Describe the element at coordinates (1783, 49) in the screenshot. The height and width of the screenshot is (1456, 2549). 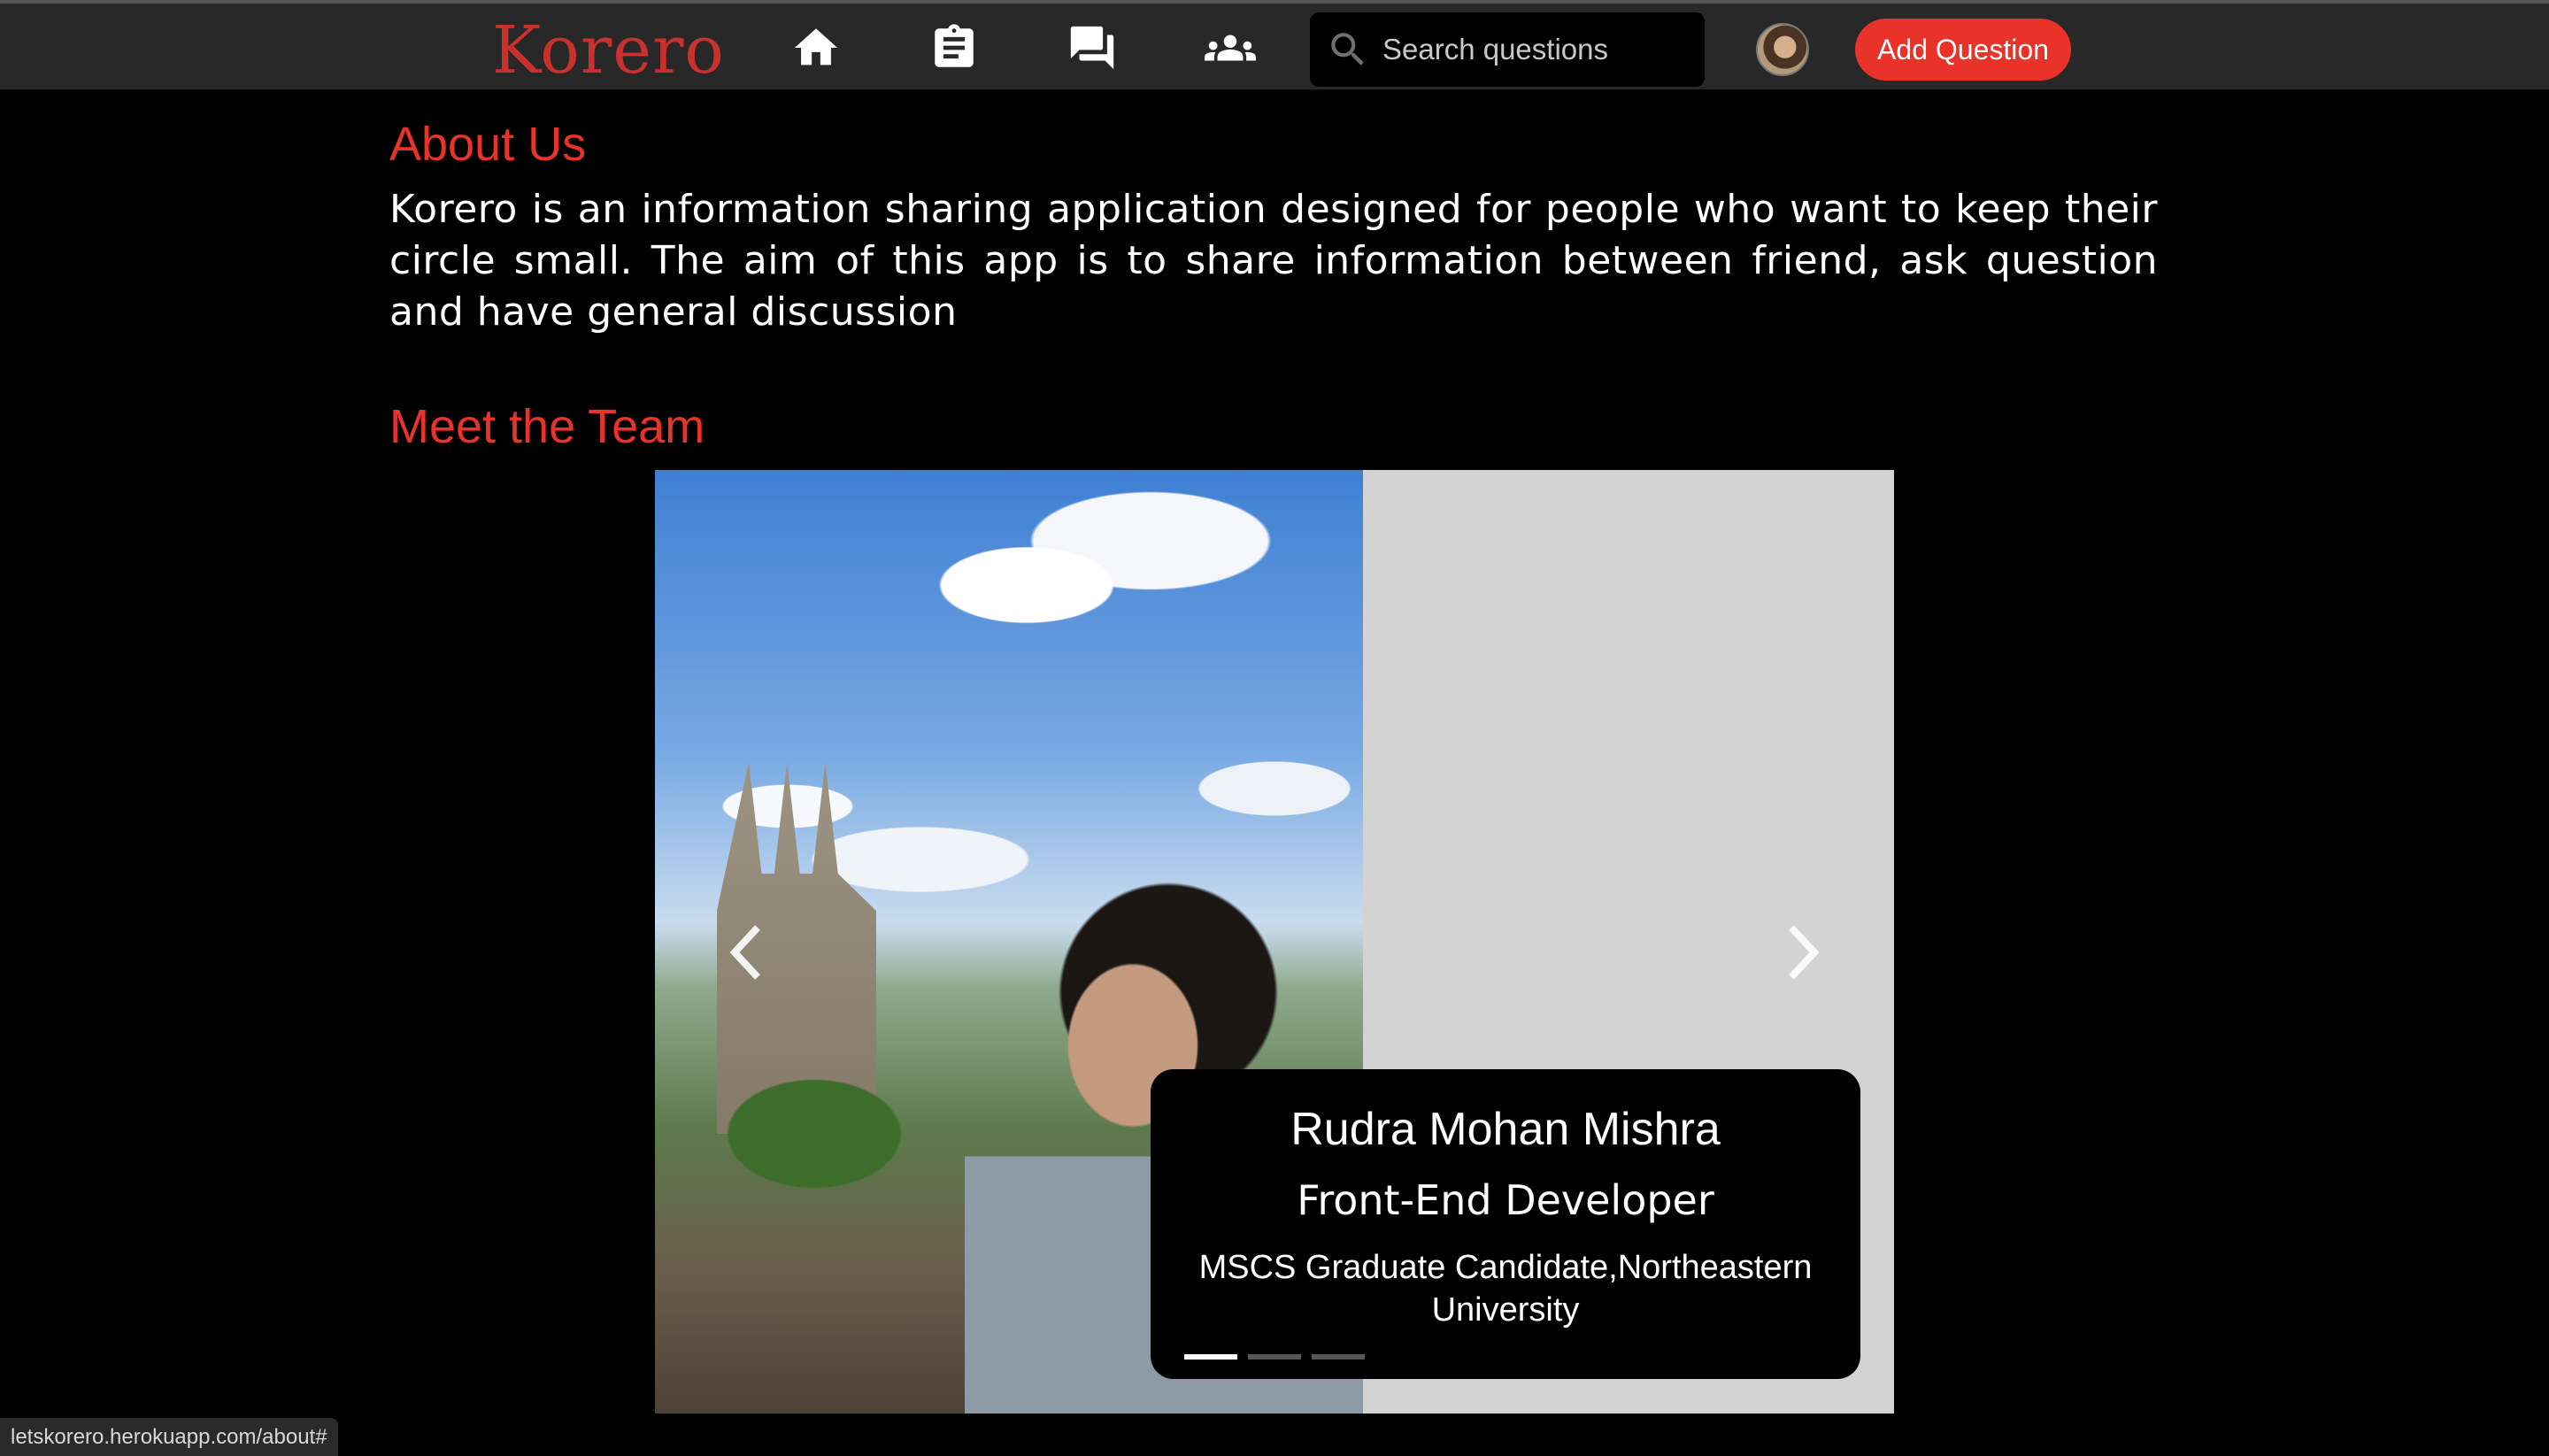
I see `user-avatar` at that location.